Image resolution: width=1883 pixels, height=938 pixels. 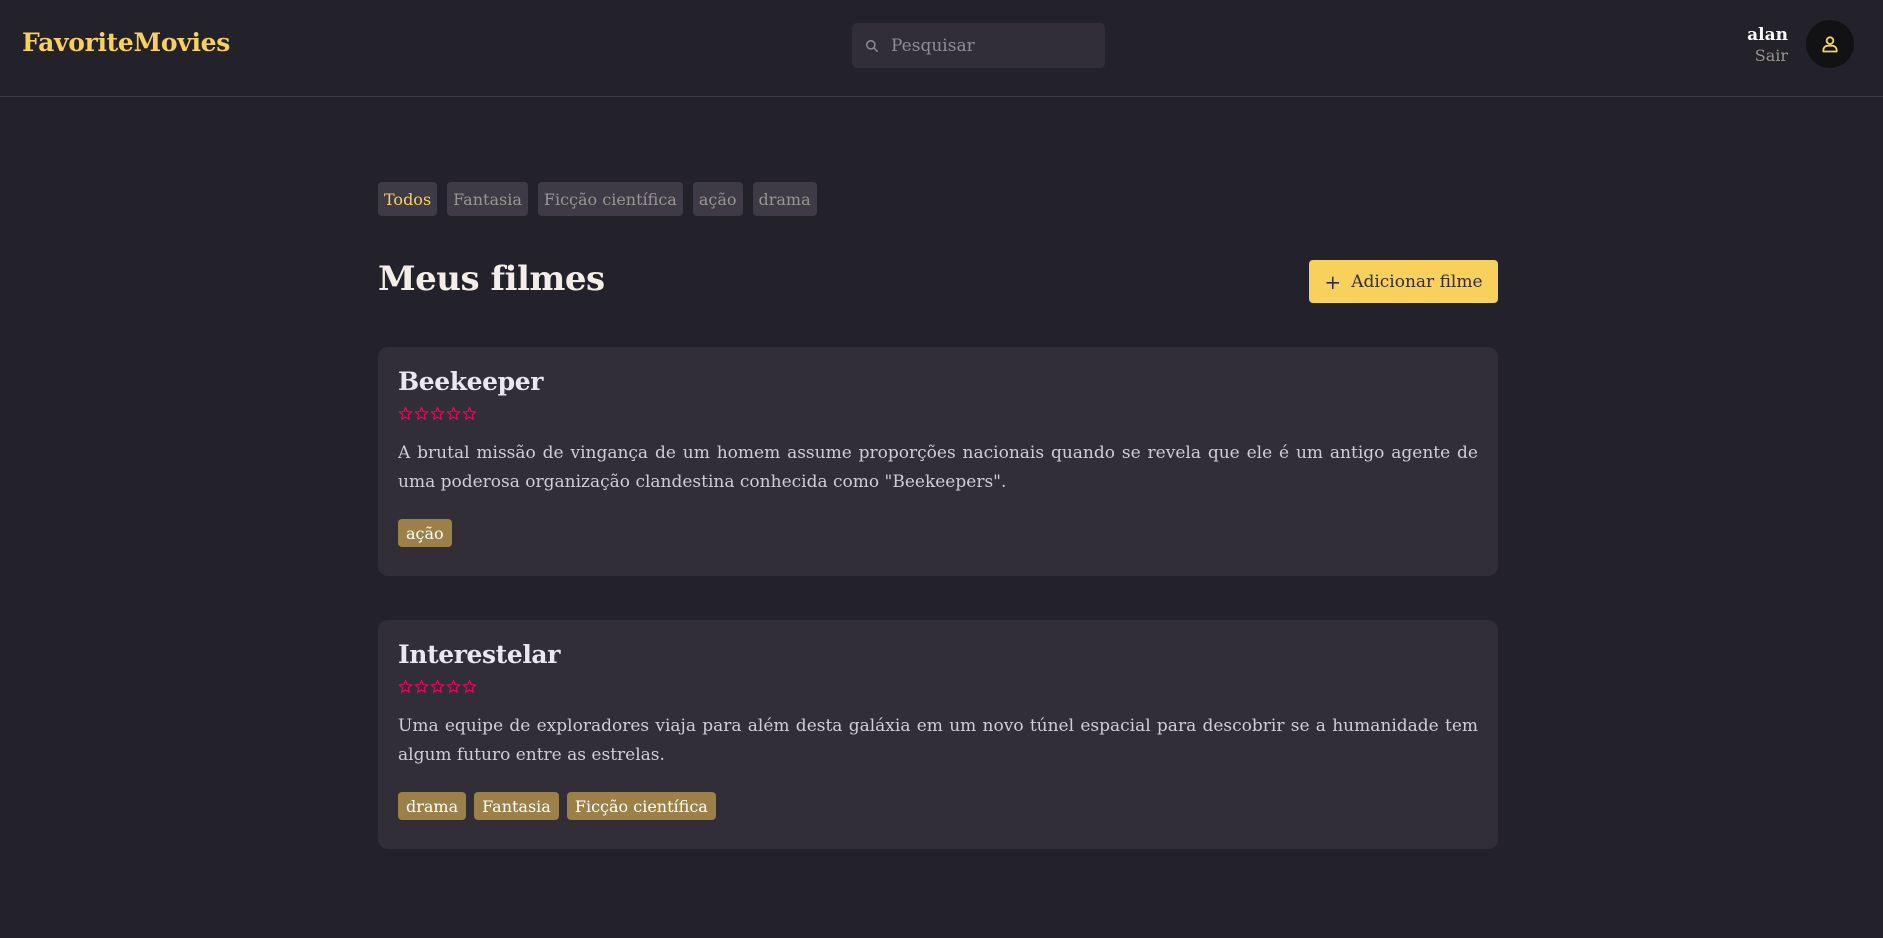 I want to click on search-box, so click(x=978, y=45).